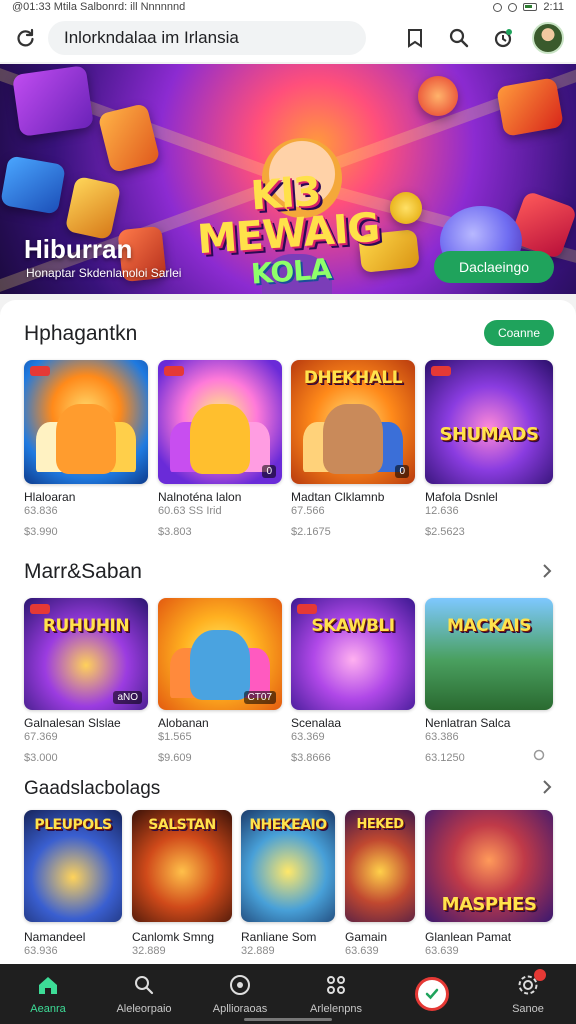 The width and height of the screenshot is (576, 1024). I want to click on app-art-title: NHEKEAIO, so click(288, 825).